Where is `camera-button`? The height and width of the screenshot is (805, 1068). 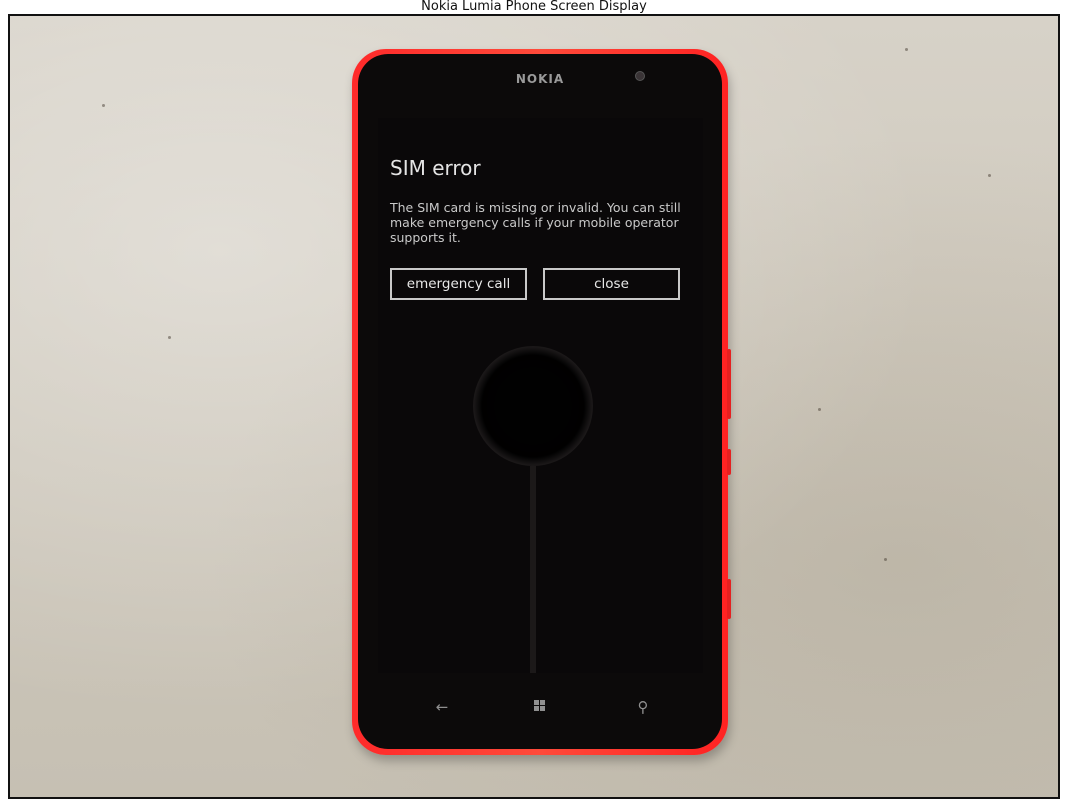
camera-button is located at coordinates (729, 599).